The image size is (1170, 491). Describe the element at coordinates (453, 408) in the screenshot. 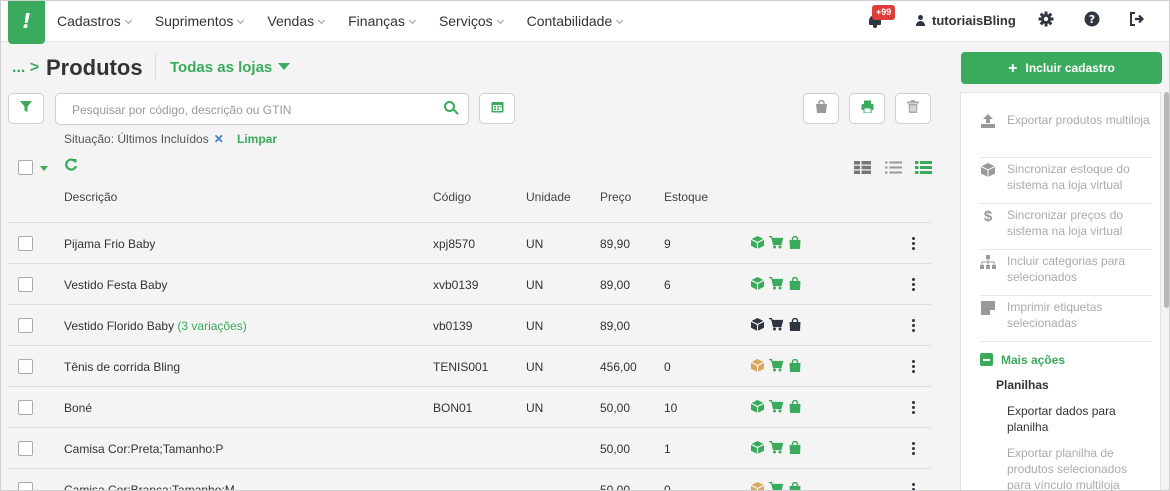

I see `product-code: BON01` at that location.